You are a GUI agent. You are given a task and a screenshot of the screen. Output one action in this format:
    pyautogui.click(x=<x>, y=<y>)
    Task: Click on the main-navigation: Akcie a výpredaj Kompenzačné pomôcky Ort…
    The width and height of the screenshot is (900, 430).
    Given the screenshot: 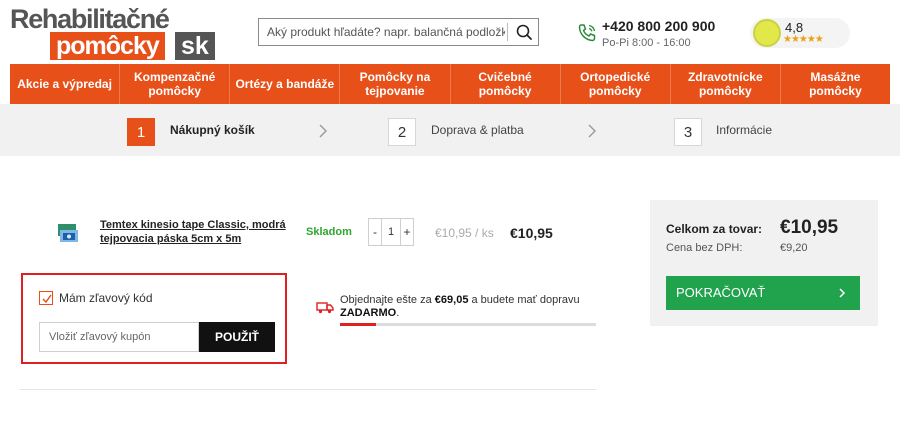 What is the action you would take?
    pyautogui.click(x=450, y=84)
    